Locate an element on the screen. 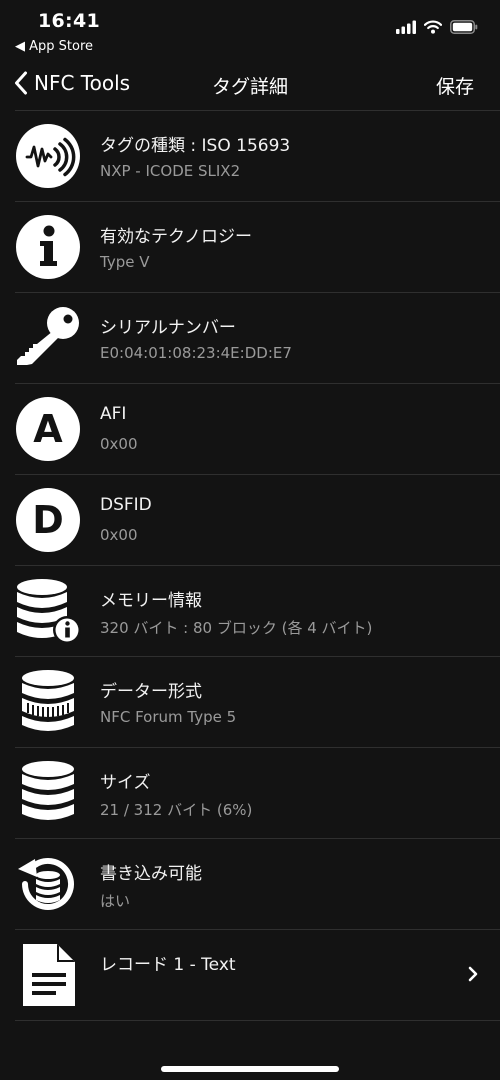 Image resolution: width=500 pixels, height=1080 pixels. svg-text: D is located at coordinates (48, 520).